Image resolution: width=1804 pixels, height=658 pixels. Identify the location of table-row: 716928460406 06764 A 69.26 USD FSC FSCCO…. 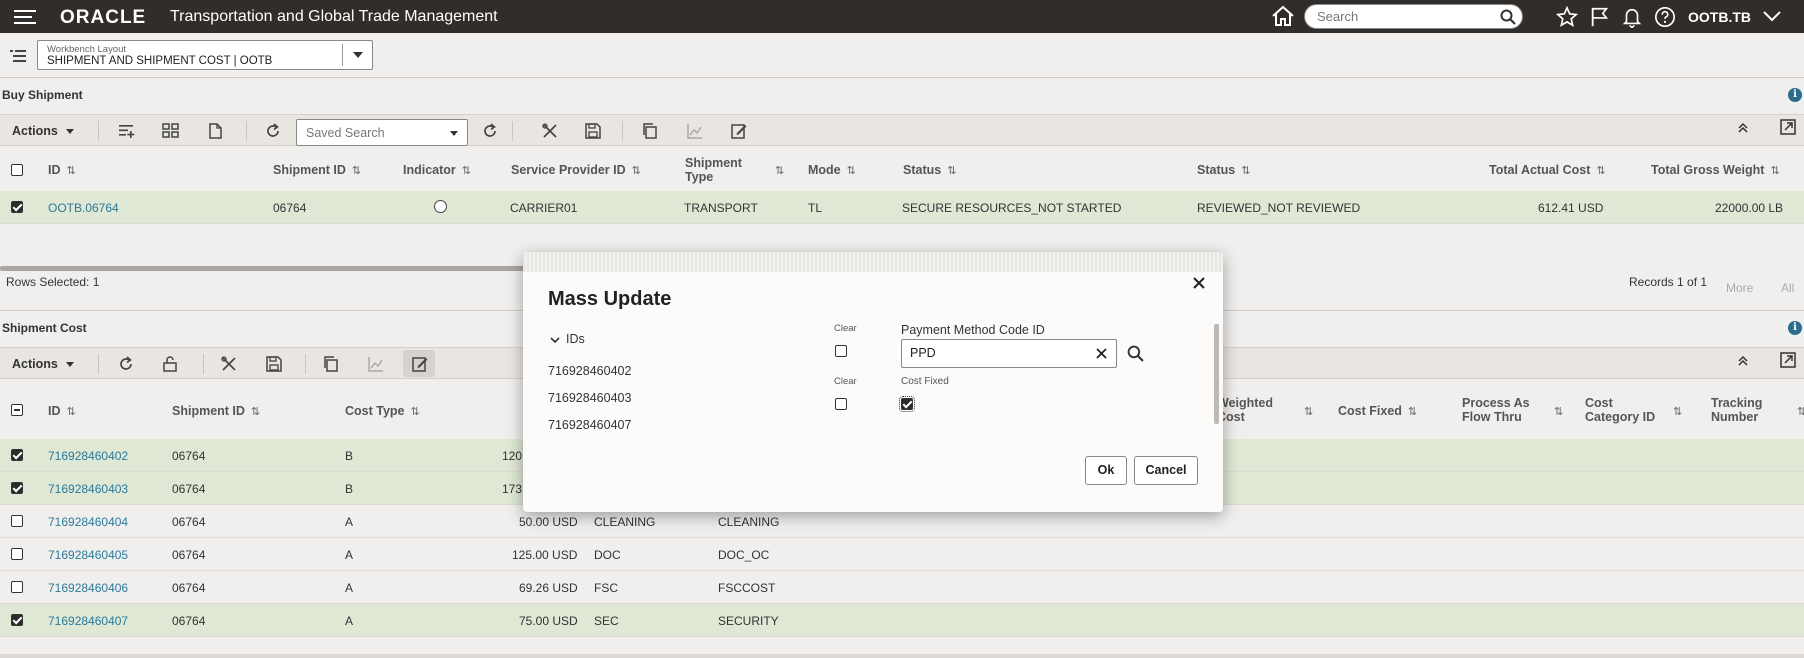
(902, 587).